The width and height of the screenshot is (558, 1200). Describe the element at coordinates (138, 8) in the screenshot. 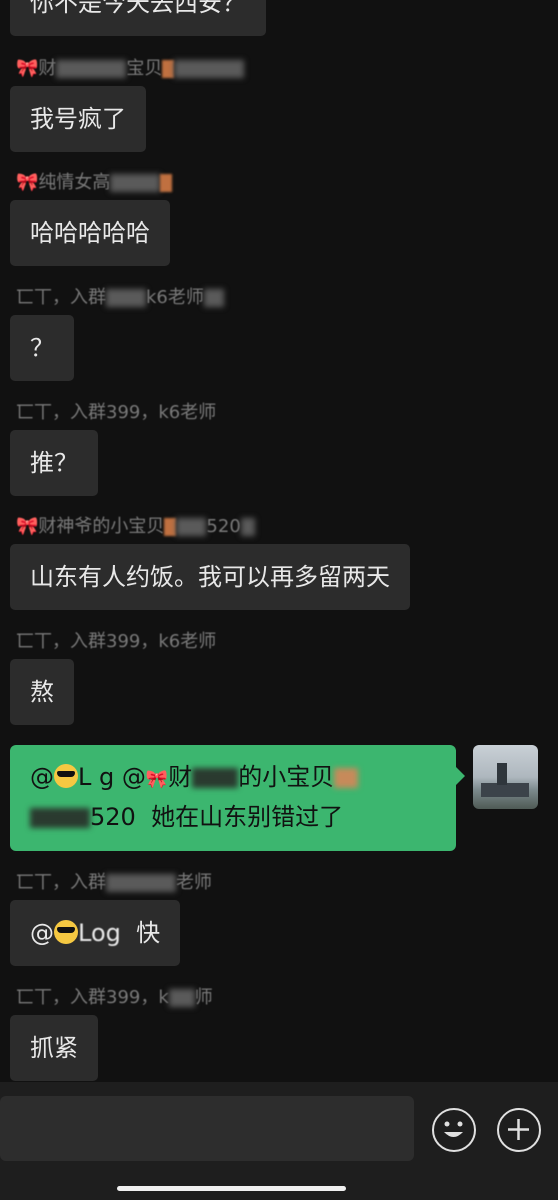

I see `message-text: 你不是今天去西安？` at that location.